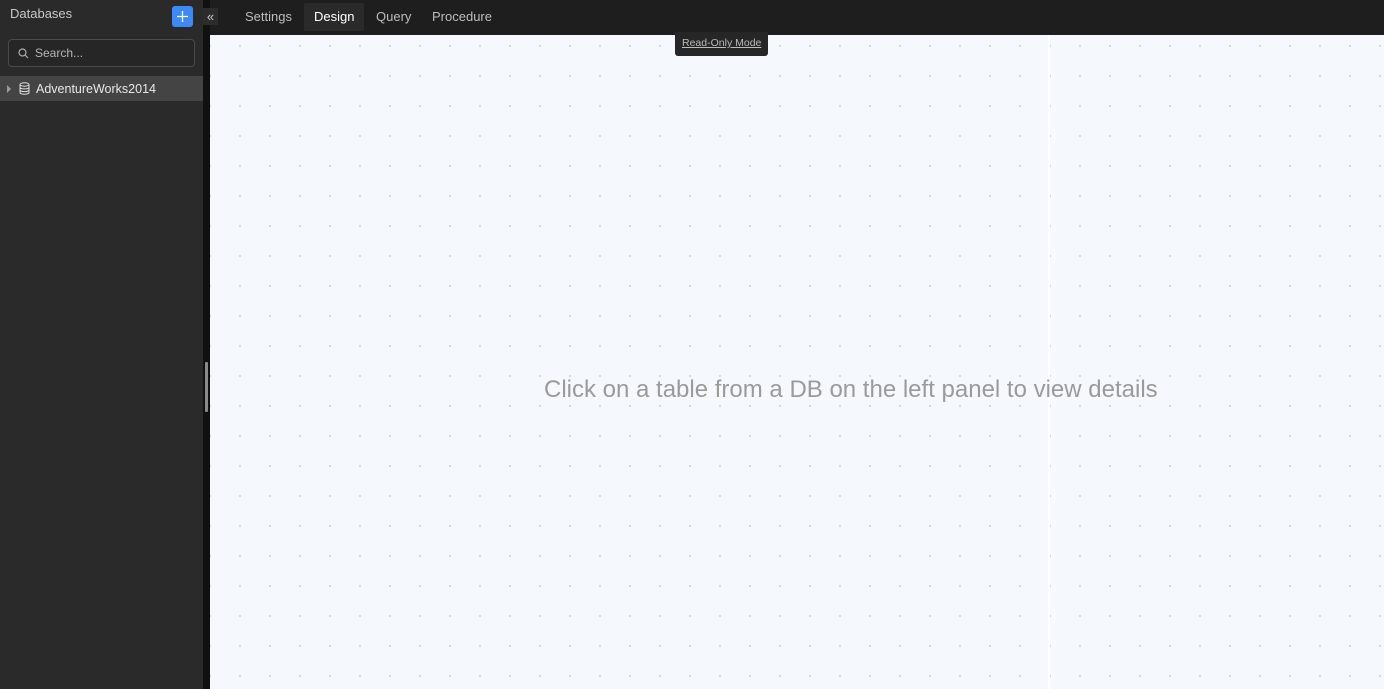 This screenshot has height=689, width=1384. I want to click on add-database-button, so click(182, 16).